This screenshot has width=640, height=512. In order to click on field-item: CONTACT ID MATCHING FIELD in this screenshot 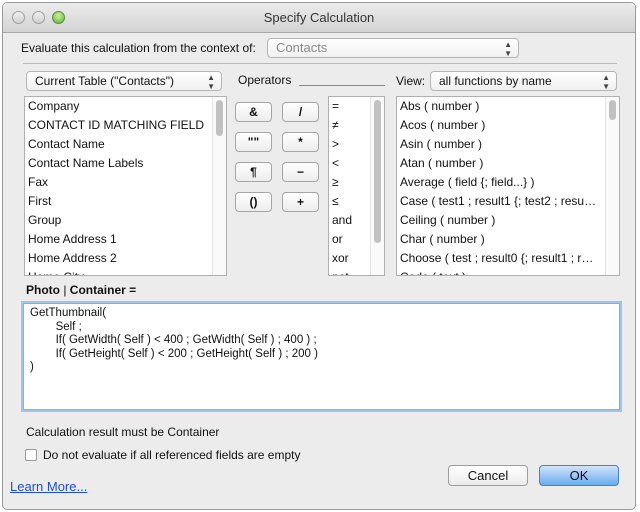, I will do `click(125, 125)`.